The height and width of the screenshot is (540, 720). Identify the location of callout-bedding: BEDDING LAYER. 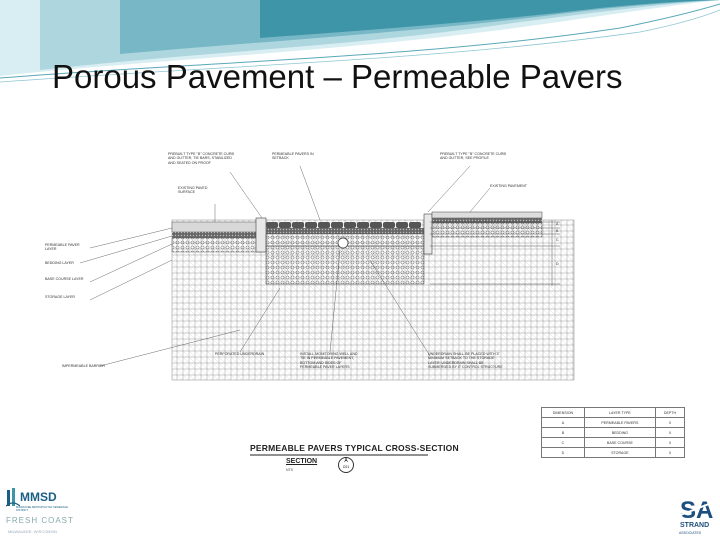
(59, 263).